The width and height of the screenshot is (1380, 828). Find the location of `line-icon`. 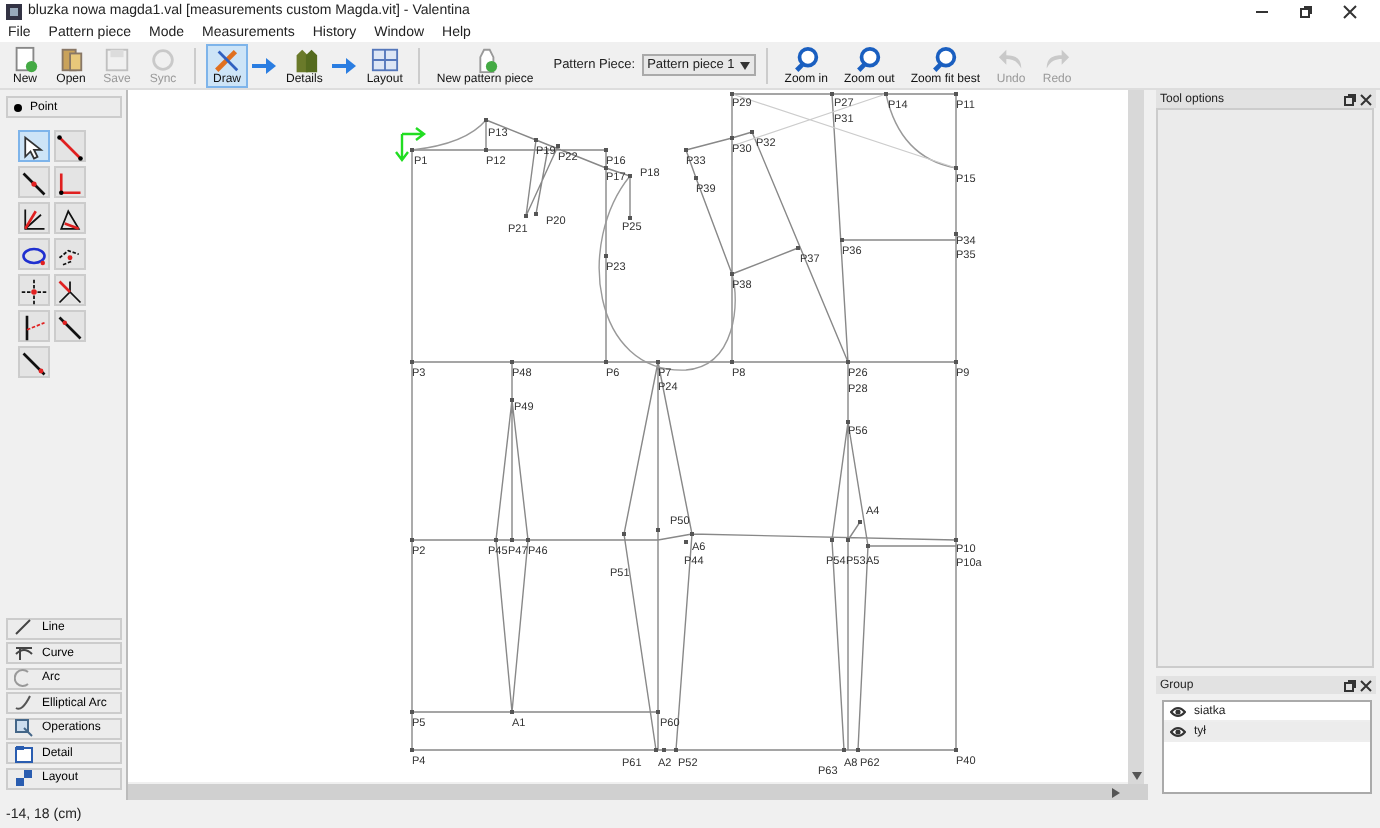

line-icon is located at coordinates (24, 628).